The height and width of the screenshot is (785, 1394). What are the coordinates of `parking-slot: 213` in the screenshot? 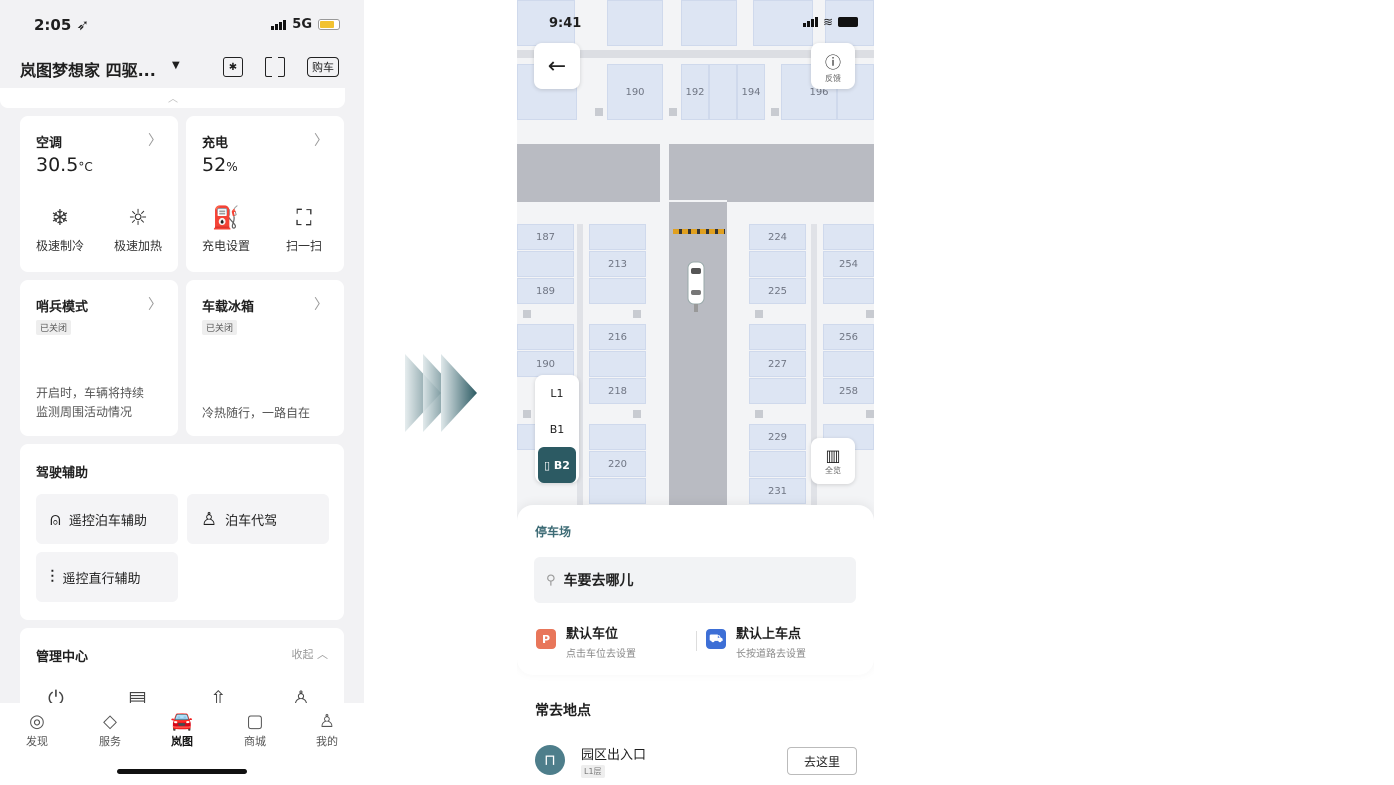 It's located at (617, 264).